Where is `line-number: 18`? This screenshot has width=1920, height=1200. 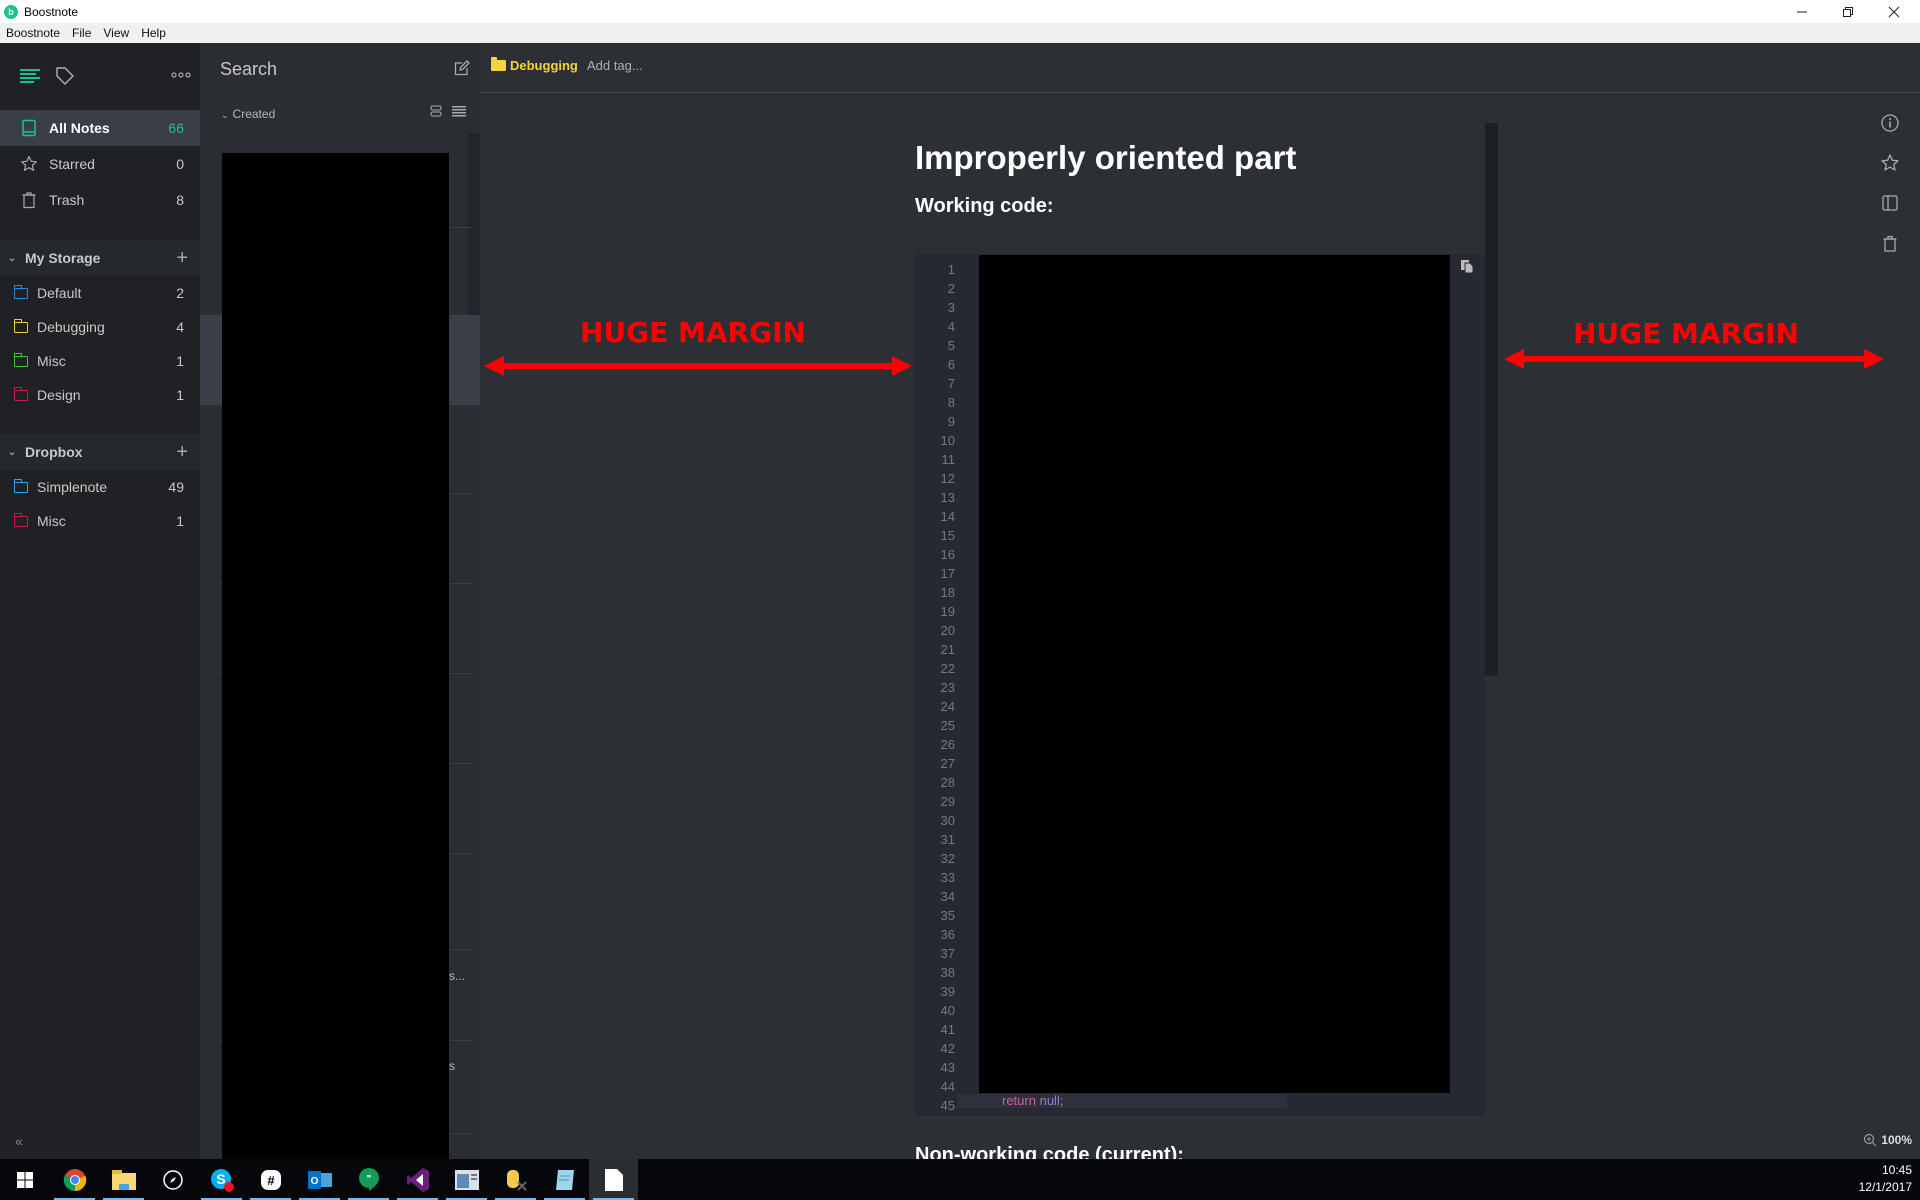
line-number: 18 is located at coordinates (947, 592).